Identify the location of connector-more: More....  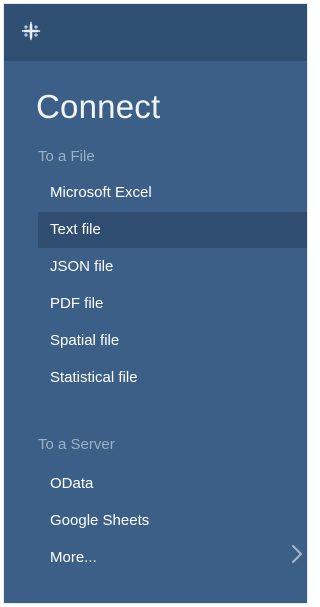
(172, 558).